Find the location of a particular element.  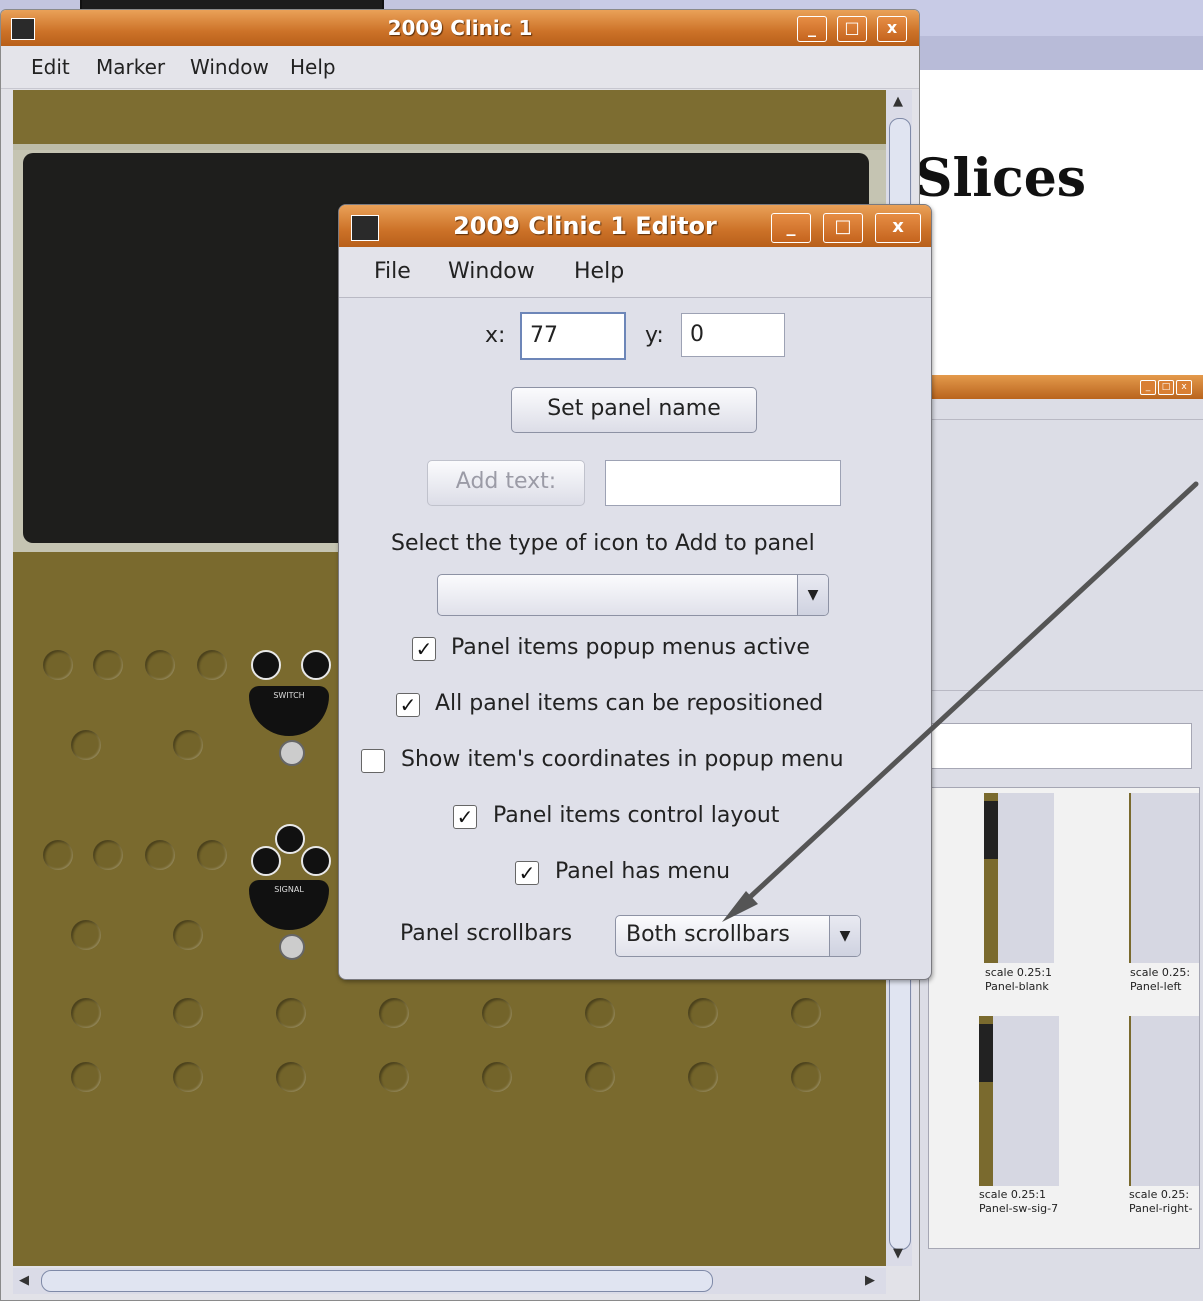

annotation-arrow is located at coordinates (960, 701).